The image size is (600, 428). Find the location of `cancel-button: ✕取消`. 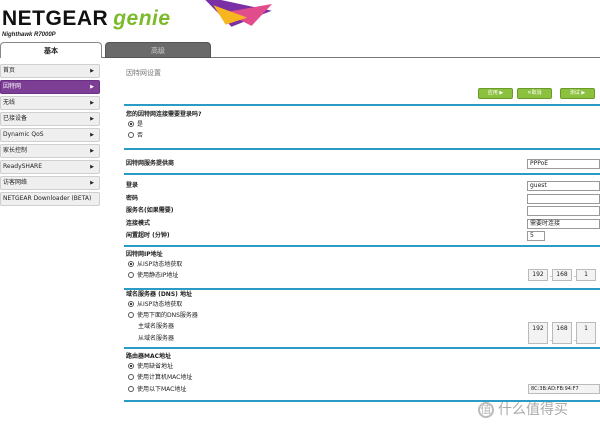

cancel-button: ✕取消 is located at coordinates (534, 93).